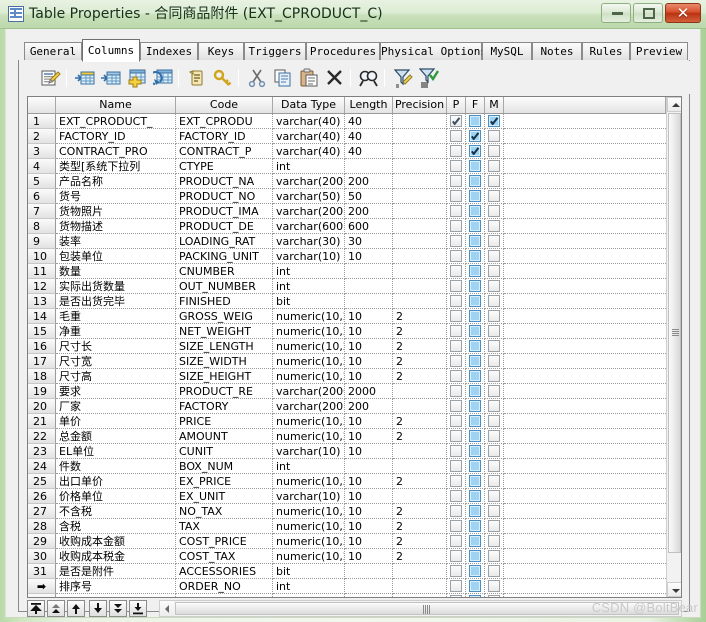 The image size is (706, 622). What do you see at coordinates (116, 121) in the screenshot?
I see `cell-name: EXT_CPRODUCT_` at bounding box center [116, 121].